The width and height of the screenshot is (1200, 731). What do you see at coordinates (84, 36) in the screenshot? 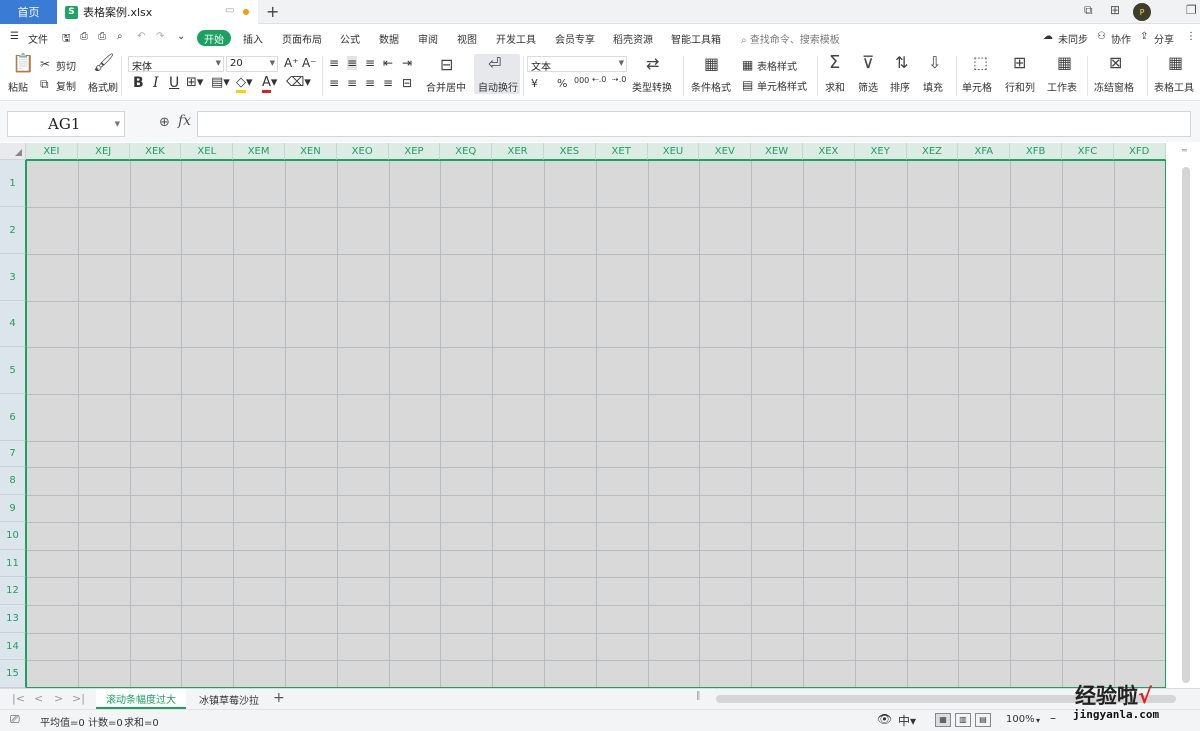
I see `export-pdf-icon: ⎙` at bounding box center [84, 36].